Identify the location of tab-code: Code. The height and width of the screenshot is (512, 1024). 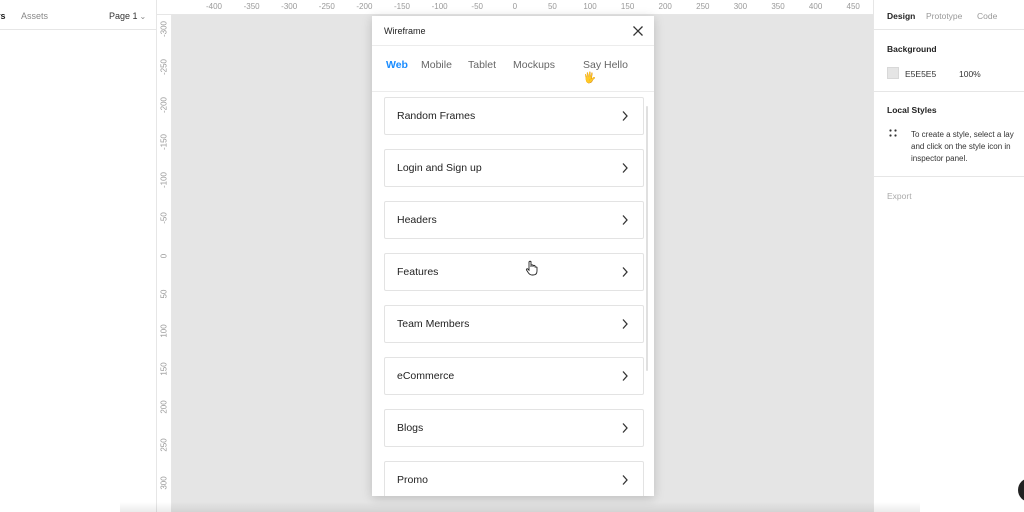
(987, 16).